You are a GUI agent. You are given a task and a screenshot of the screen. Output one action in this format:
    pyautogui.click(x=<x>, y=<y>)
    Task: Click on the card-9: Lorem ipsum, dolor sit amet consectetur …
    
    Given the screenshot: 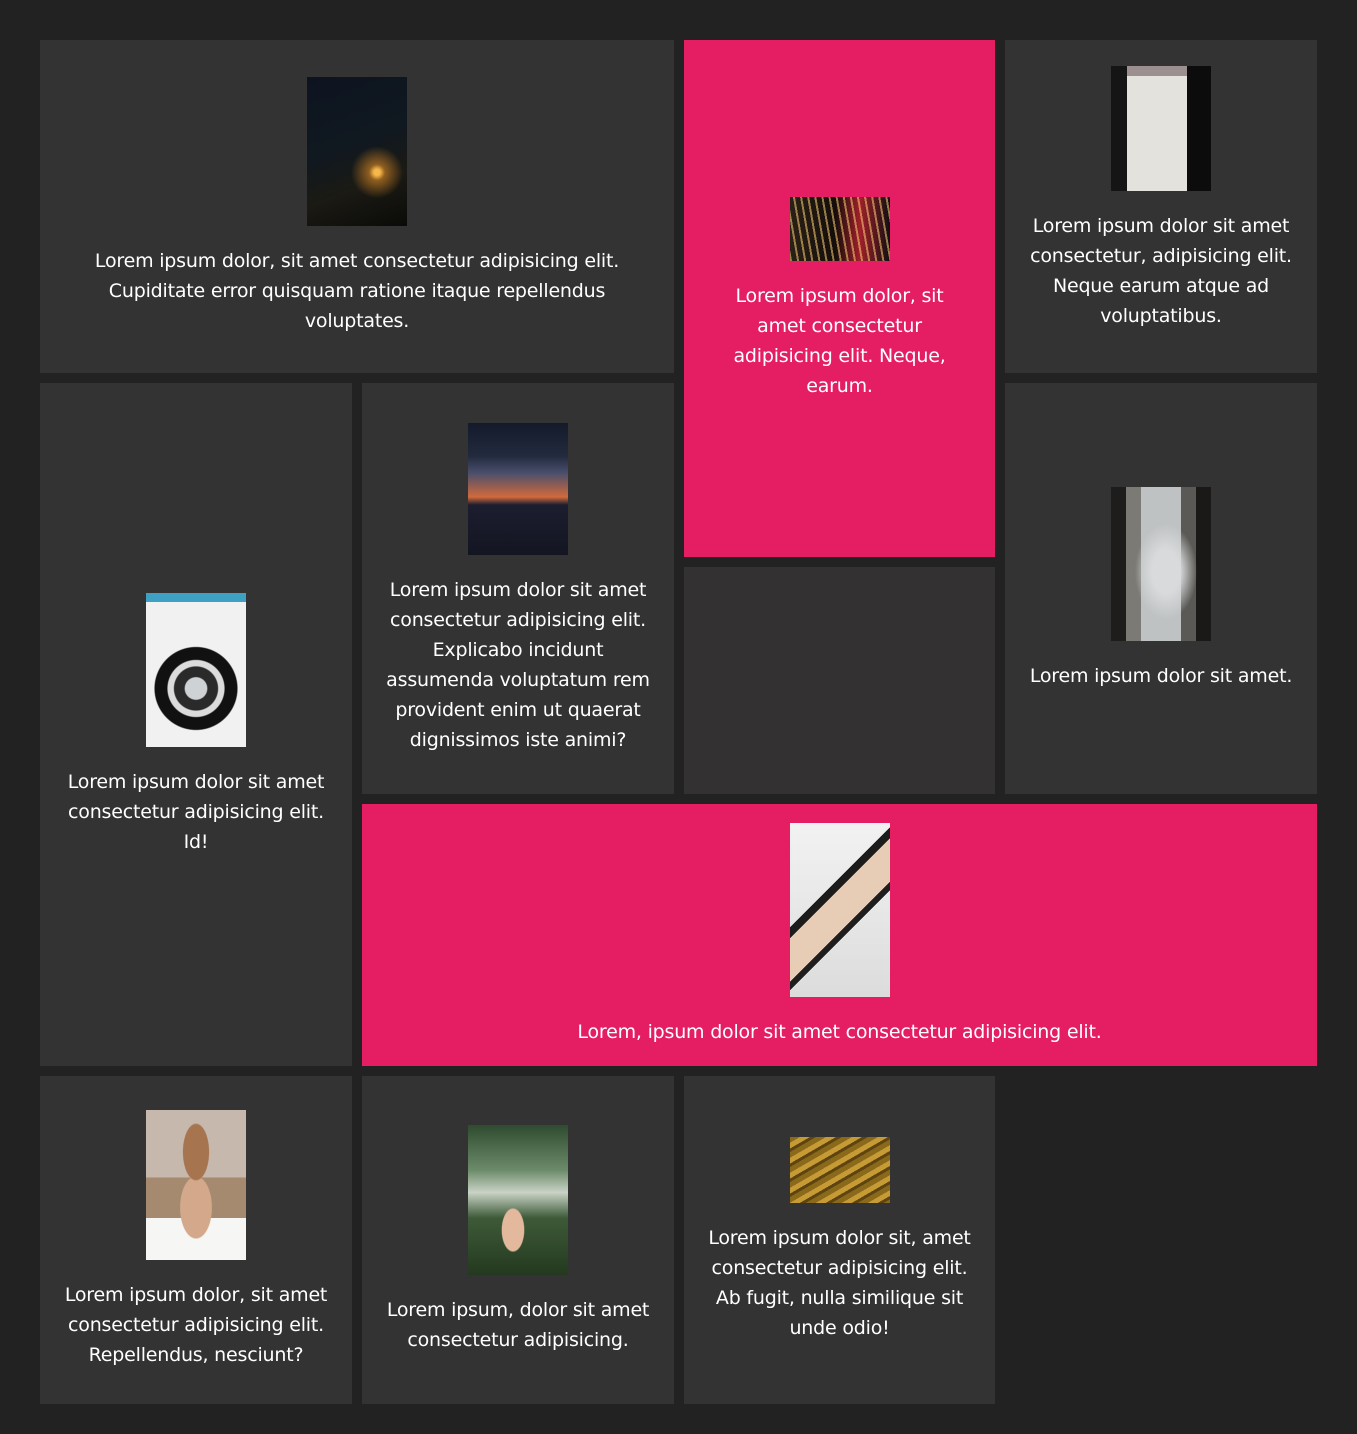 What is the action you would take?
    pyautogui.click(x=518, y=1240)
    